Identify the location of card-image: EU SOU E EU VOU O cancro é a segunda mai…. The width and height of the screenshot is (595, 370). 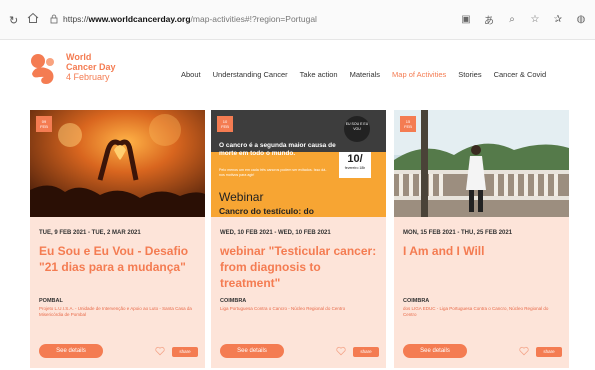
(298, 163).